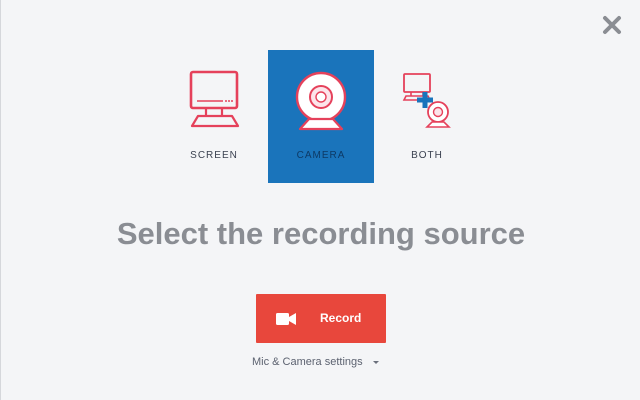  I want to click on source-screen-button: SCREEN, so click(214, 116).